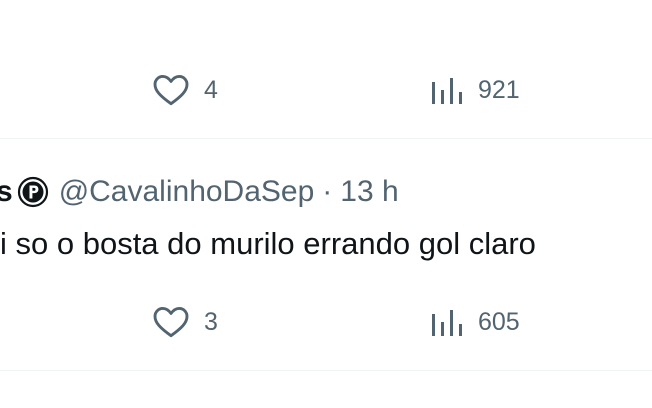  What do you see at coordinates (187, 192) in the screenshot?
I see `user-handle: @CavalinhoDaSep` at bounding box center [187, 192].